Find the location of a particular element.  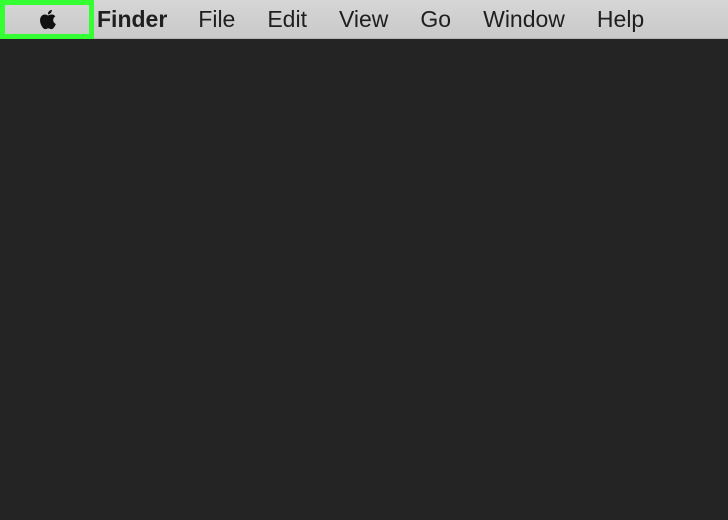

apple-logo-icon is located at coordinates (48, 19).